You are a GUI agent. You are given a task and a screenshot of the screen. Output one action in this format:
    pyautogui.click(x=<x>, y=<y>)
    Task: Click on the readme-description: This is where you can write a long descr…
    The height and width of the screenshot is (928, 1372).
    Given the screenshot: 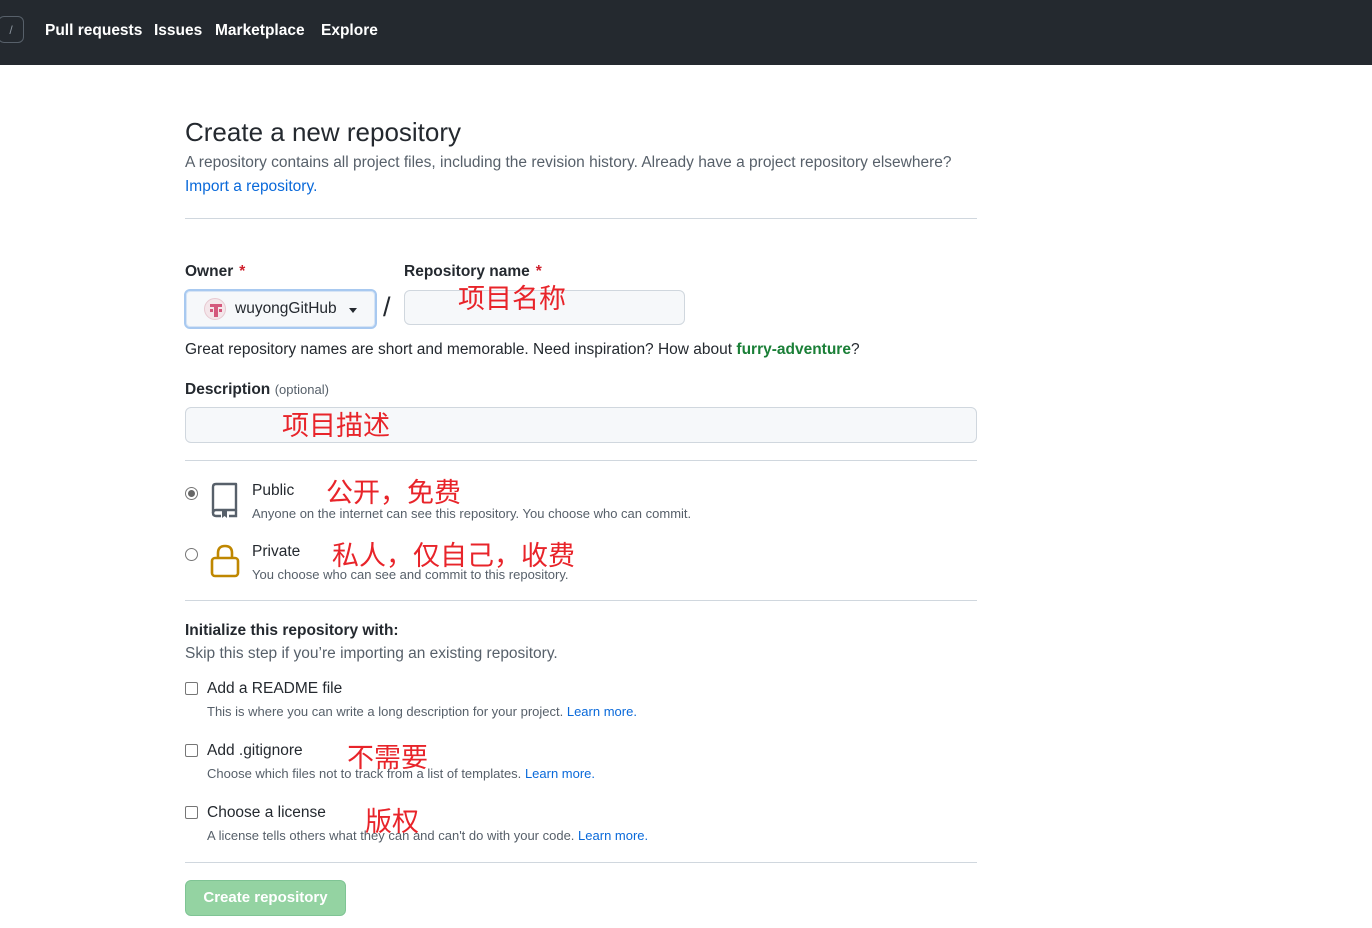 What is the action you would take?
    pyautogui.click(x=422, y=711)
    